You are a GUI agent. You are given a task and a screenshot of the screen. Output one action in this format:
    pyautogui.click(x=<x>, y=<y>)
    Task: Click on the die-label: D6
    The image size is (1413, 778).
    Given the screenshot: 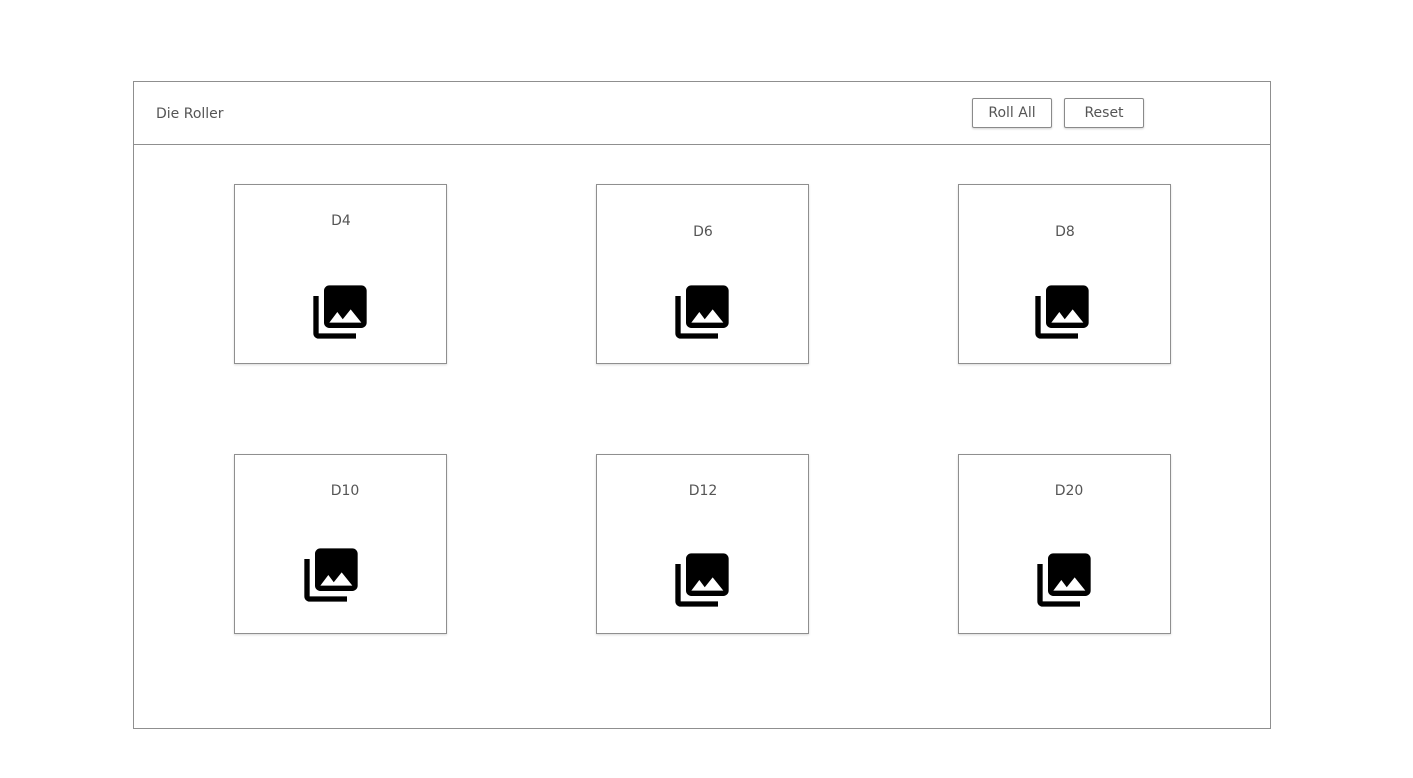 What is the action you would take?
    pyautogui.click(x=703, y=232)
    